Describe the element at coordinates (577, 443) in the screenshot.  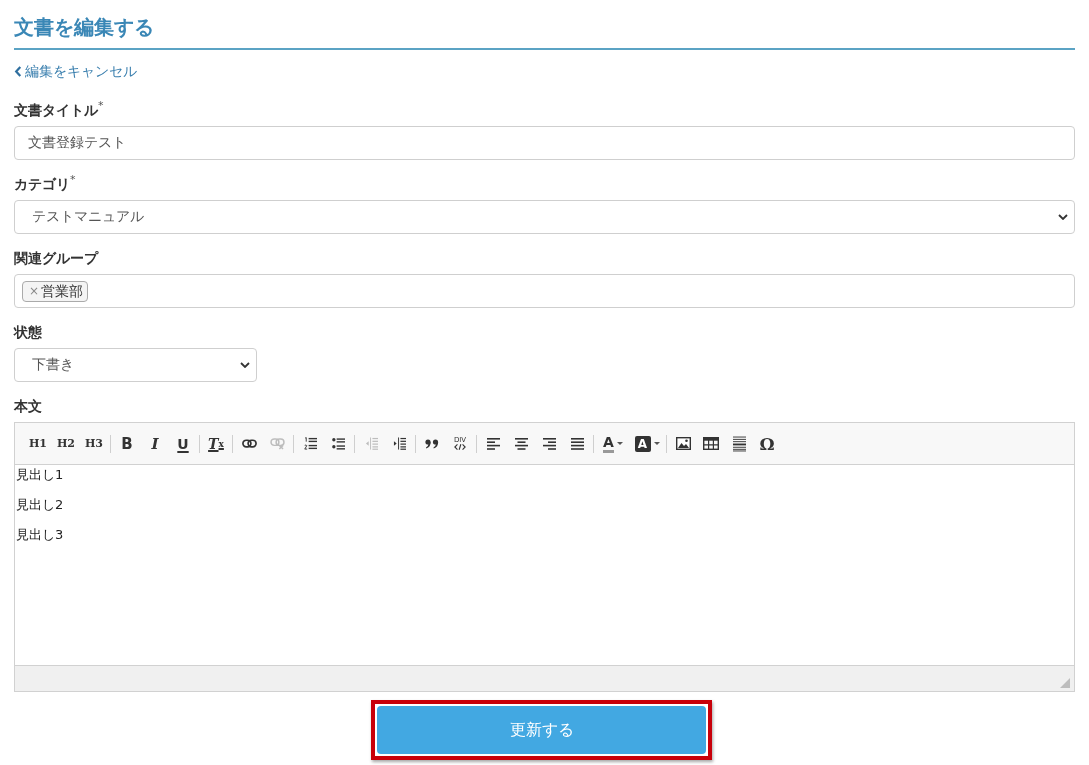
I see `justify-icon` at that location.